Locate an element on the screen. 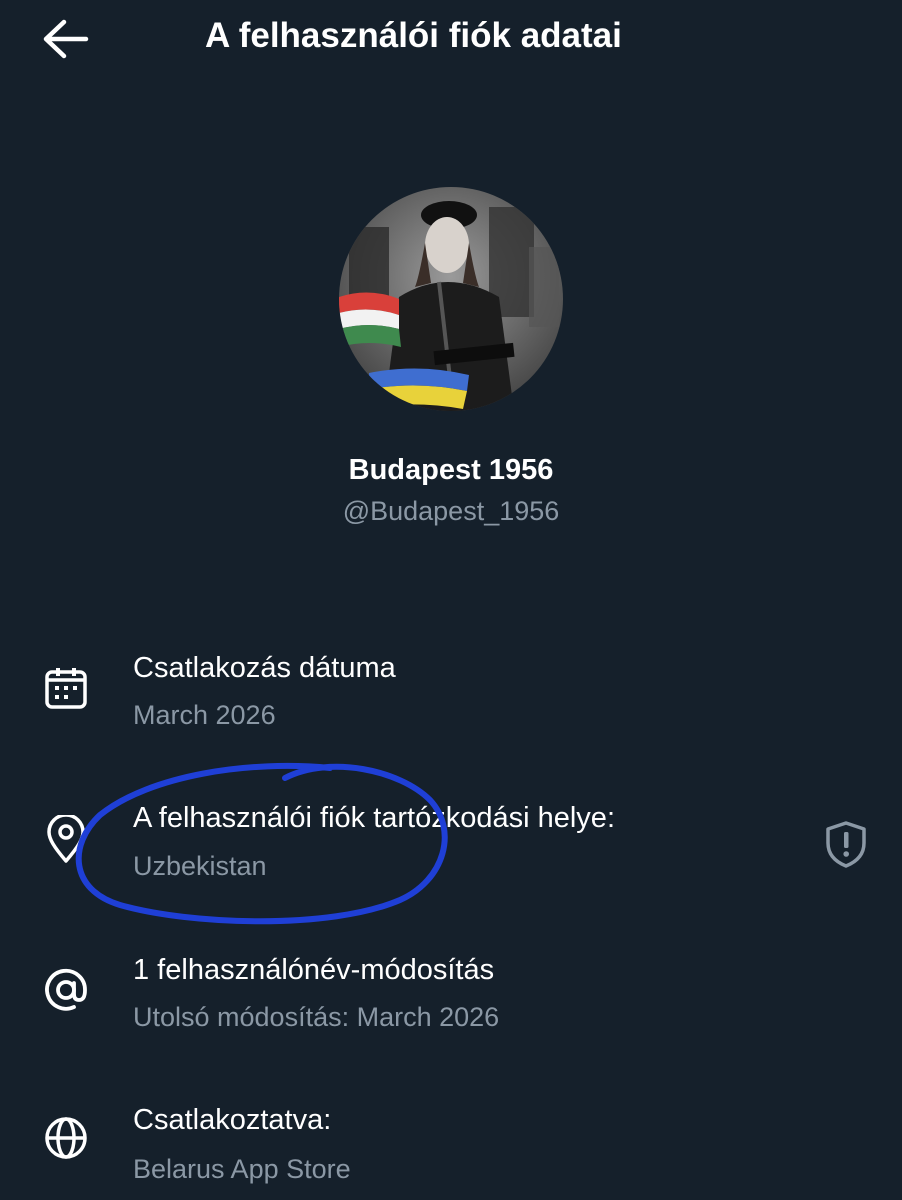 The height and width of the screenshot is (1200, 902). display-name: Budapest 1956 is located at coordinates (451, 470).